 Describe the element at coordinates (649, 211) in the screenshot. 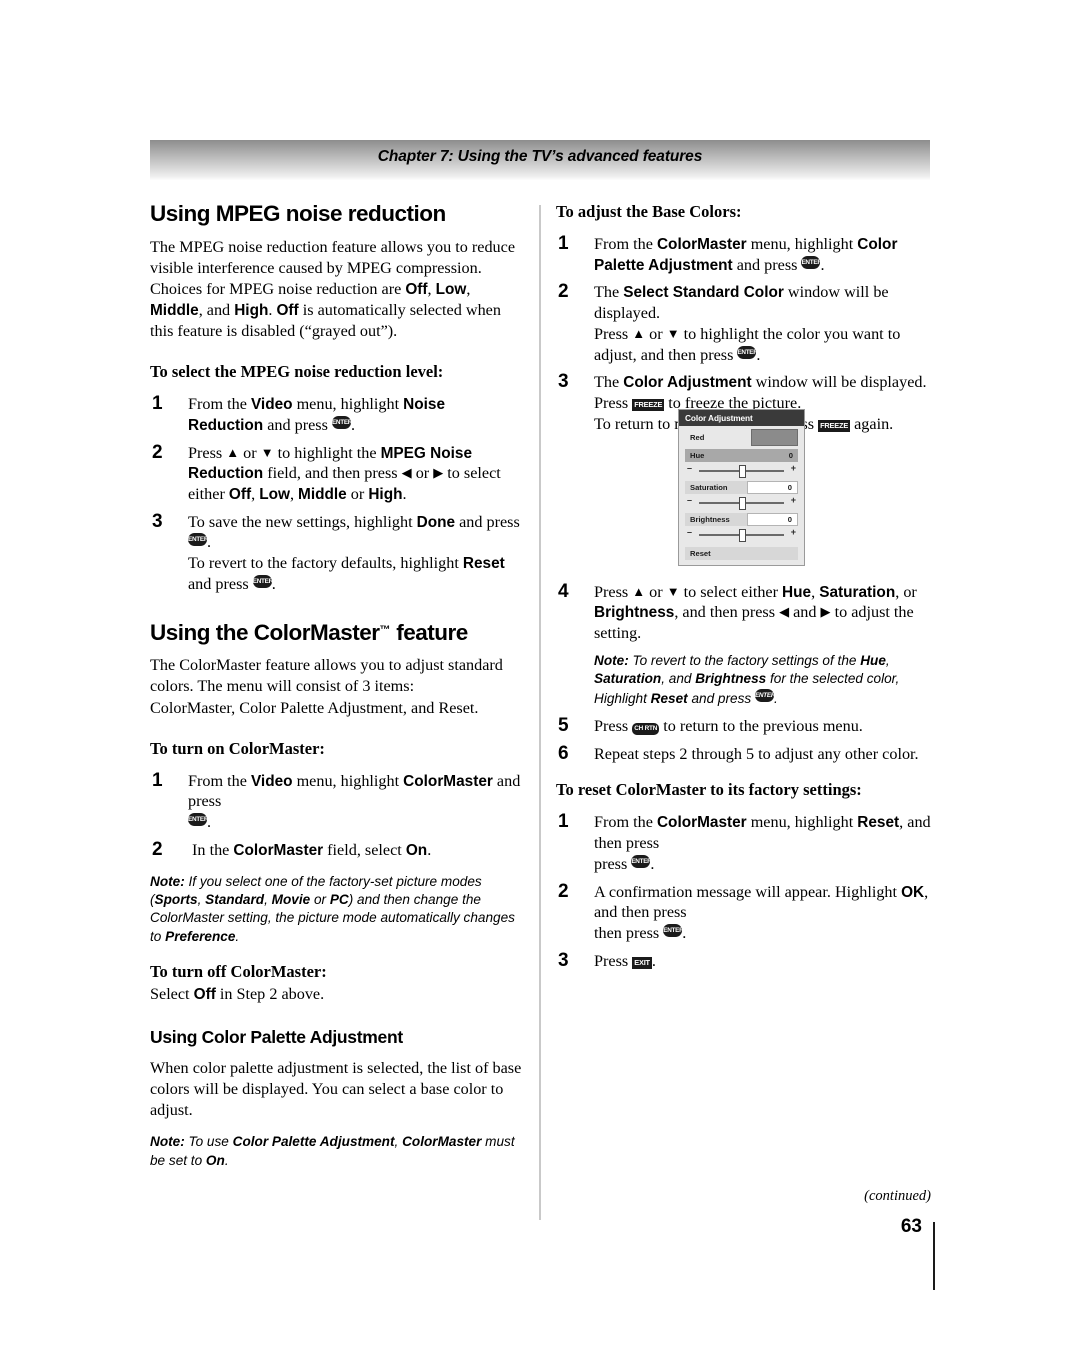

I see `heading-adjust-base-colors: To adjust the Base Colors:` at that location.